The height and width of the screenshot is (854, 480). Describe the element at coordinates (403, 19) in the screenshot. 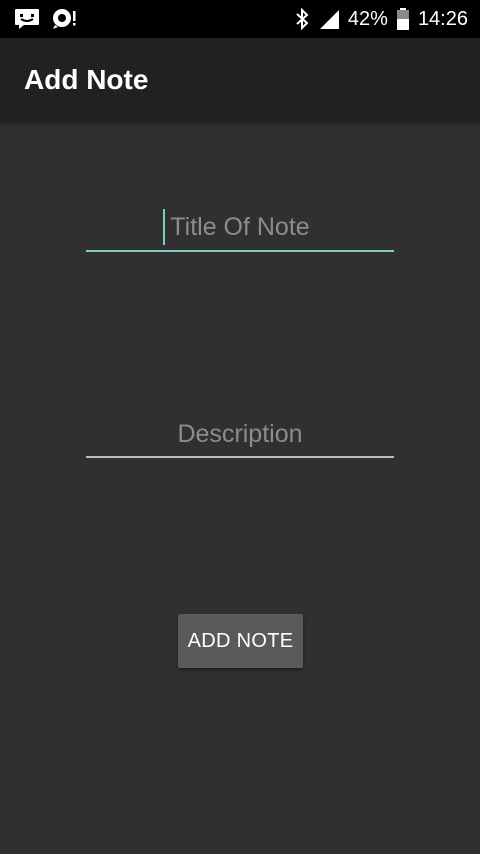

I see `battery-icon` at that location.